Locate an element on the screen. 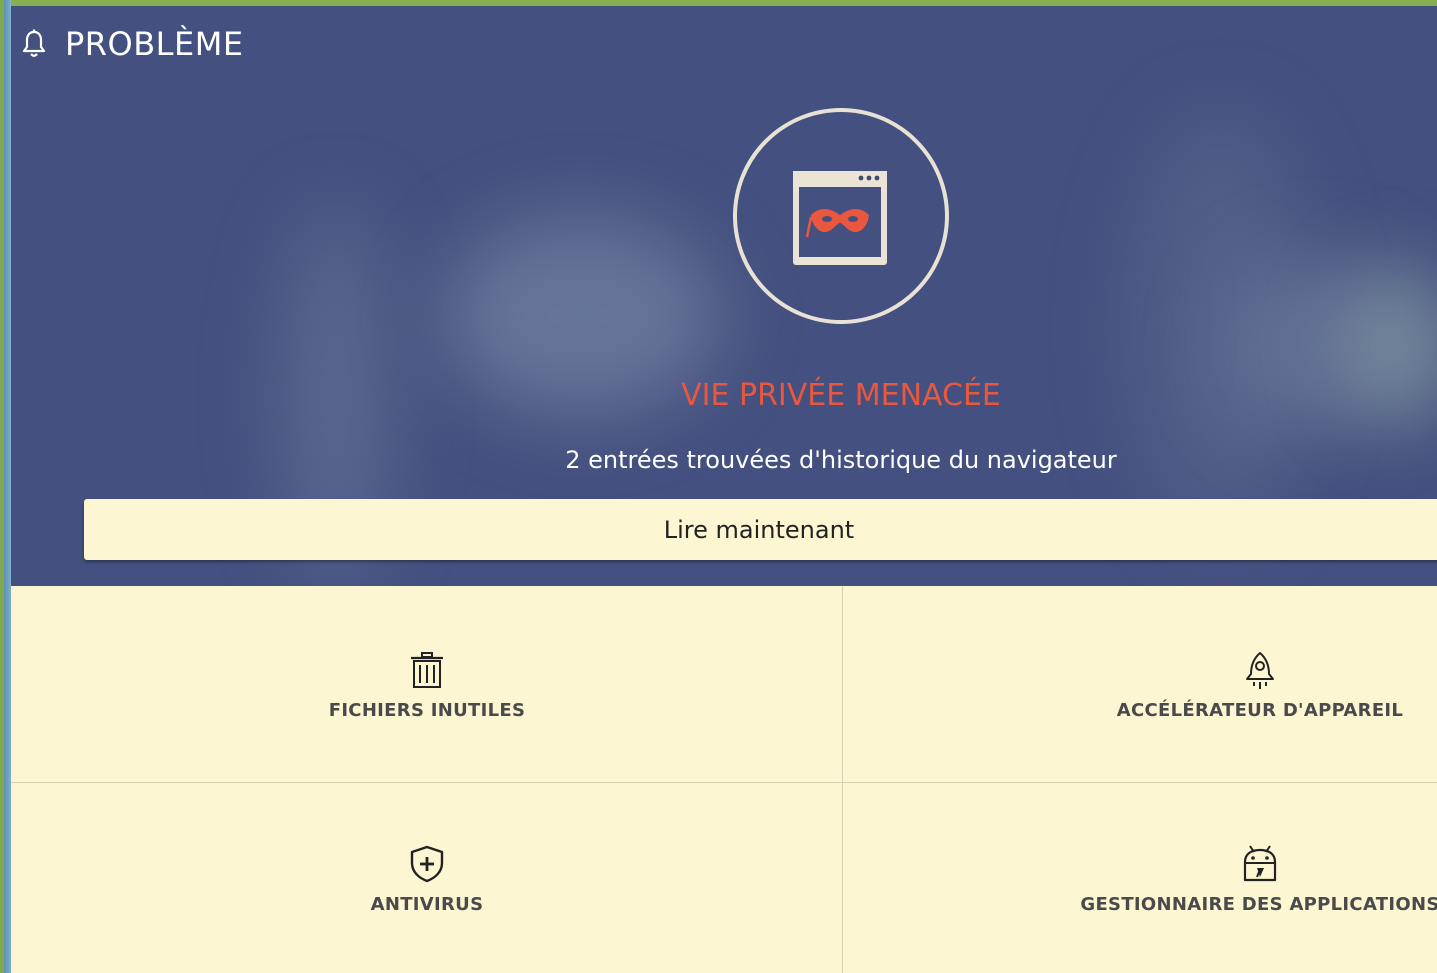  rocket-icon is located at coordinates (1260, 670).